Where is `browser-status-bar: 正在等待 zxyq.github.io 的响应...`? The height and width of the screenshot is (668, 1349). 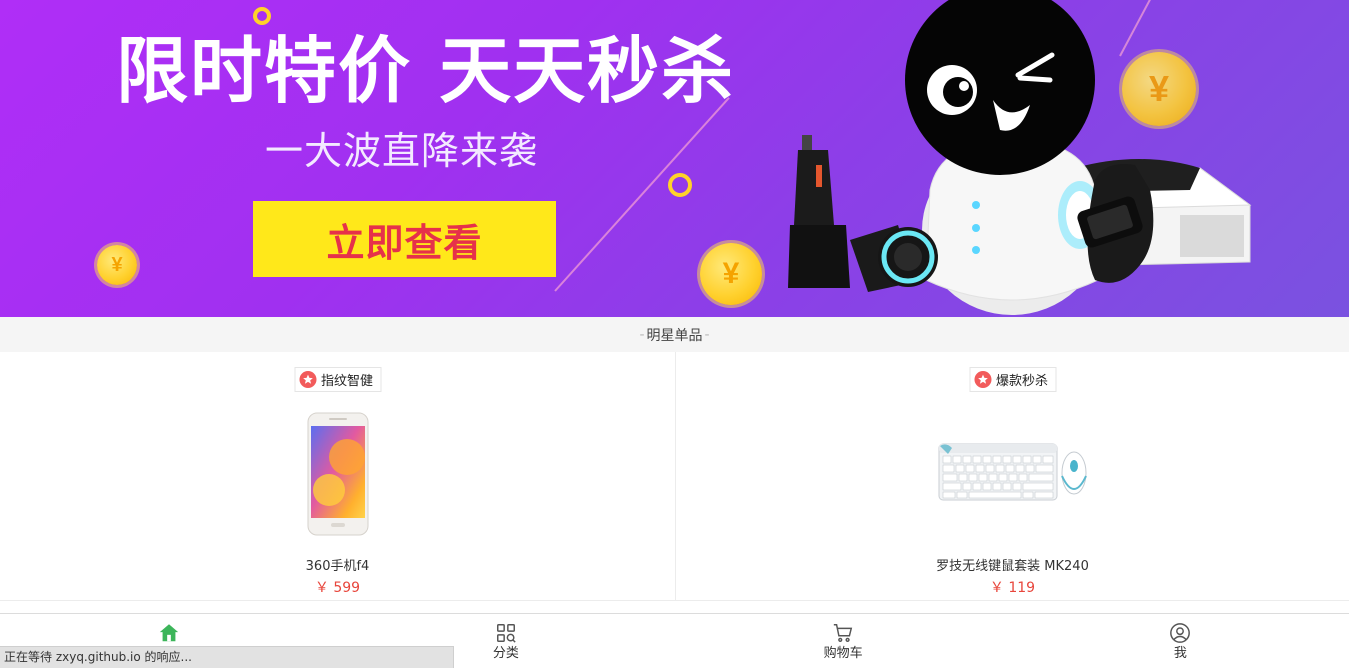
browser-status-bar: 正在等待 zxyq.github.io 的响应... is located at coordinates (227, 657).